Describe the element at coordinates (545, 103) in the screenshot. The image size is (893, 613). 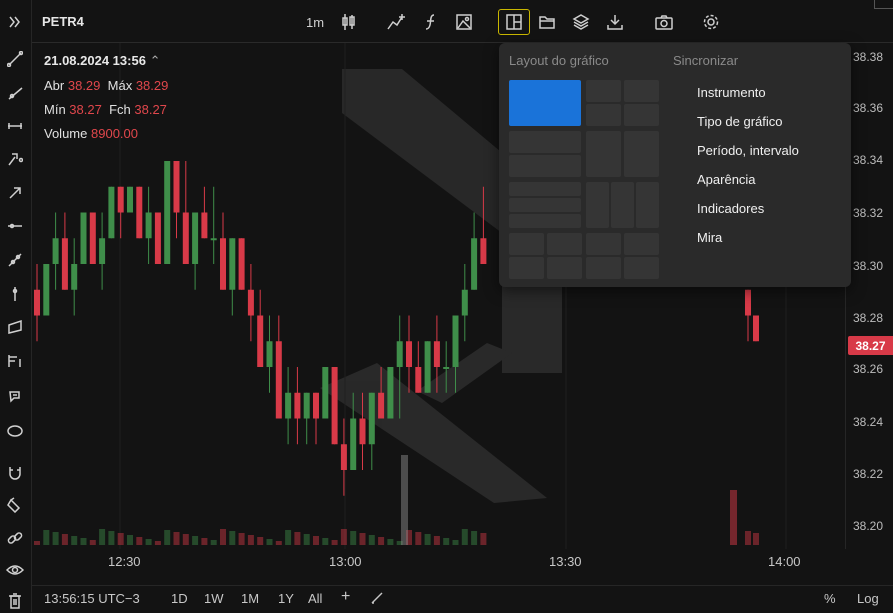
I see `layout-option-single` at that location.